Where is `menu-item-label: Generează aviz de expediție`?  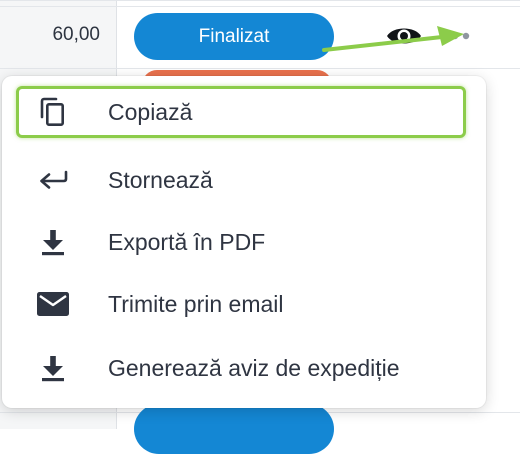 menu-item-label: Generează aviz de expediție is located at coordinates (254, 367).